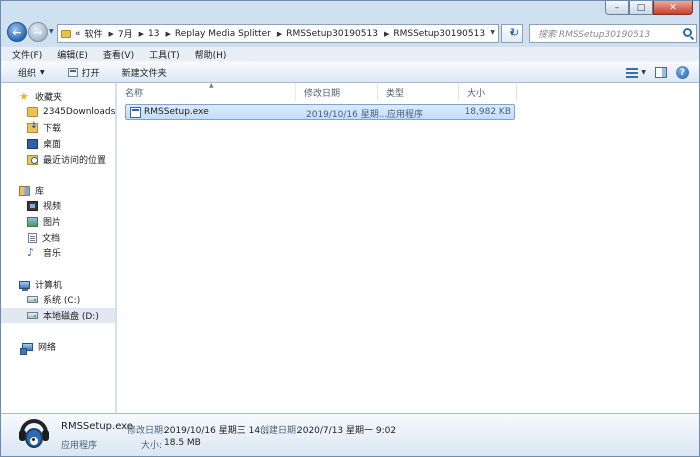 The width and height of the screenshot is (700, 457). I want to click on back-button: ←, so click(17, 32).